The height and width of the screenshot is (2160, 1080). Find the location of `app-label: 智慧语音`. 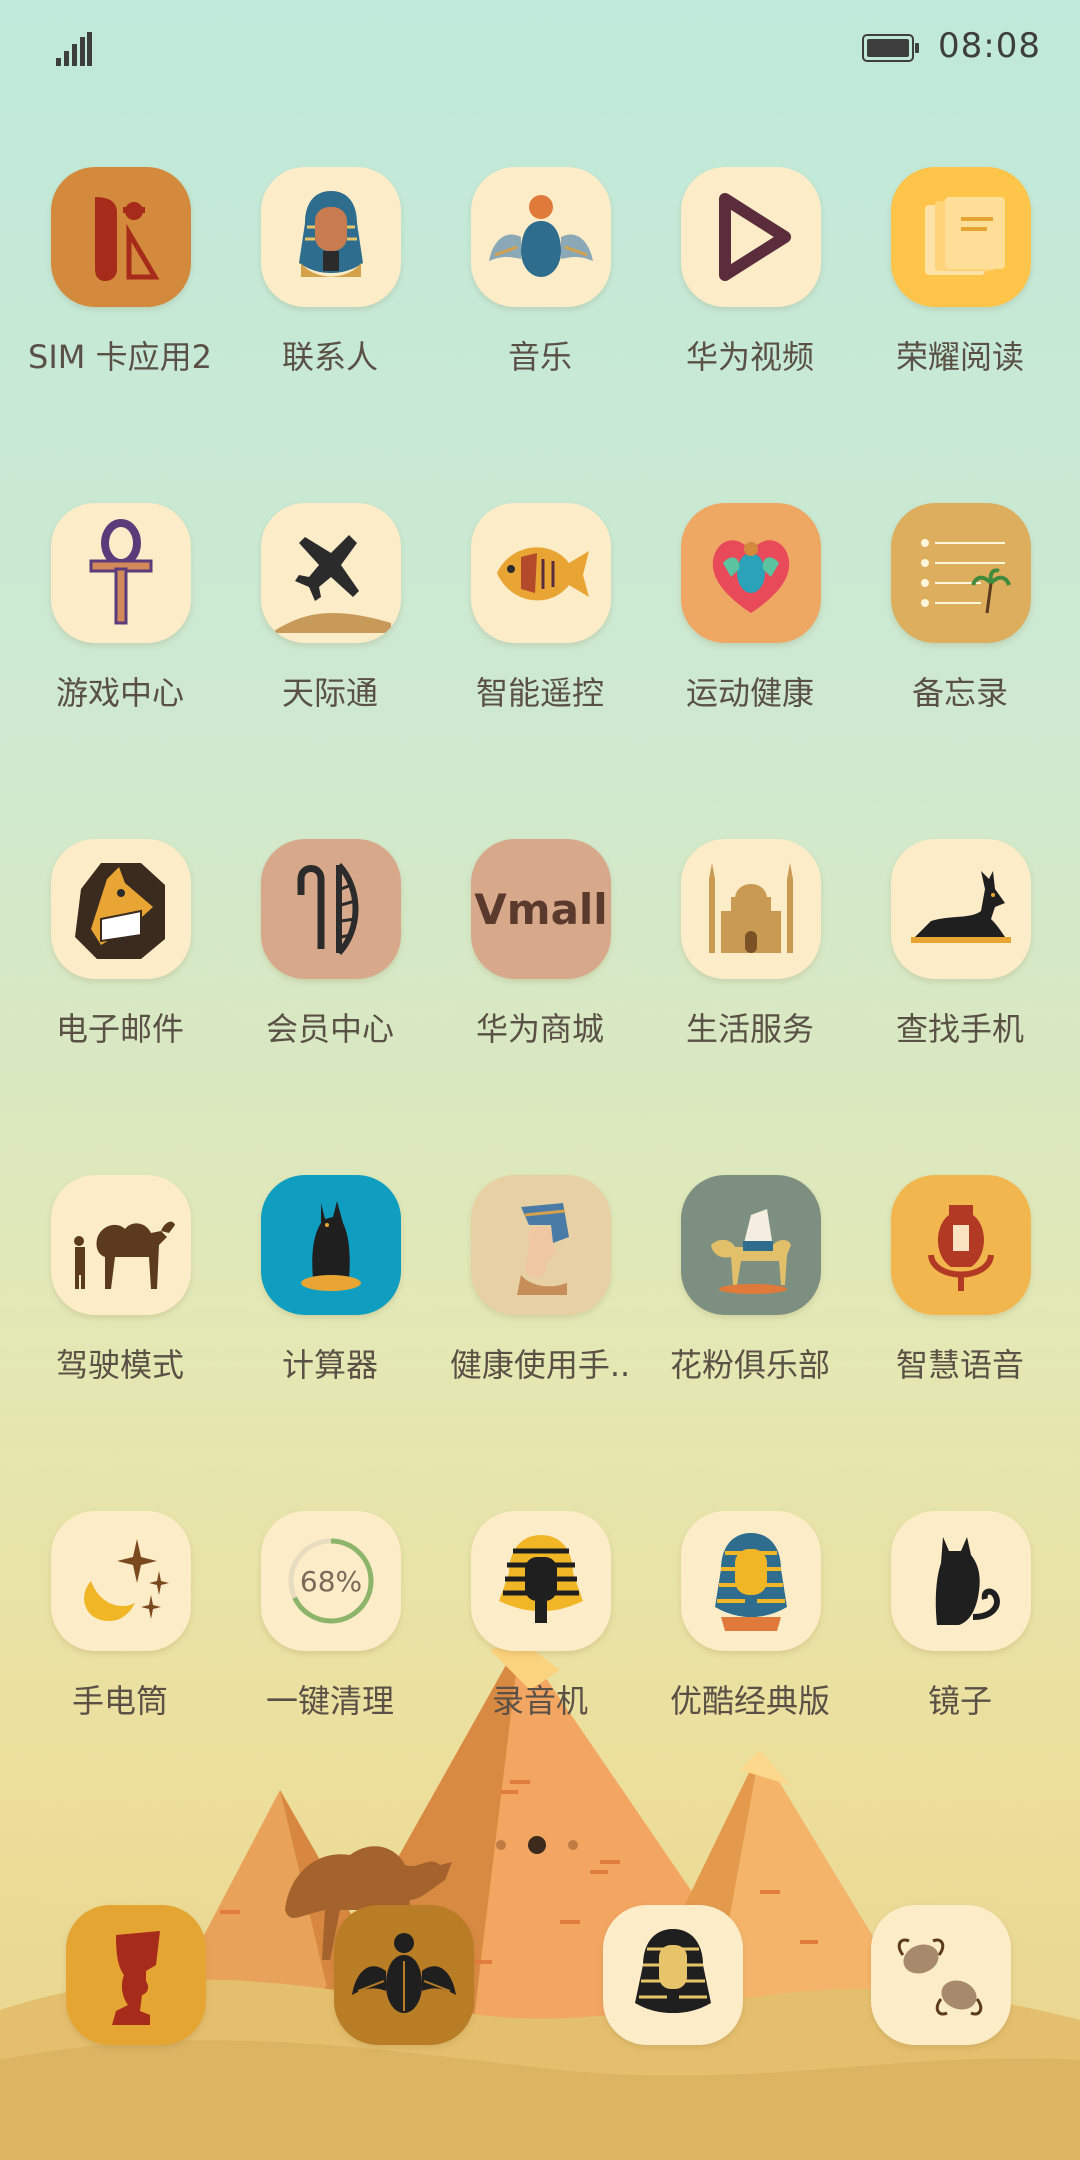

app-label: 智慧语音 is located at coordinates (959, 1365).